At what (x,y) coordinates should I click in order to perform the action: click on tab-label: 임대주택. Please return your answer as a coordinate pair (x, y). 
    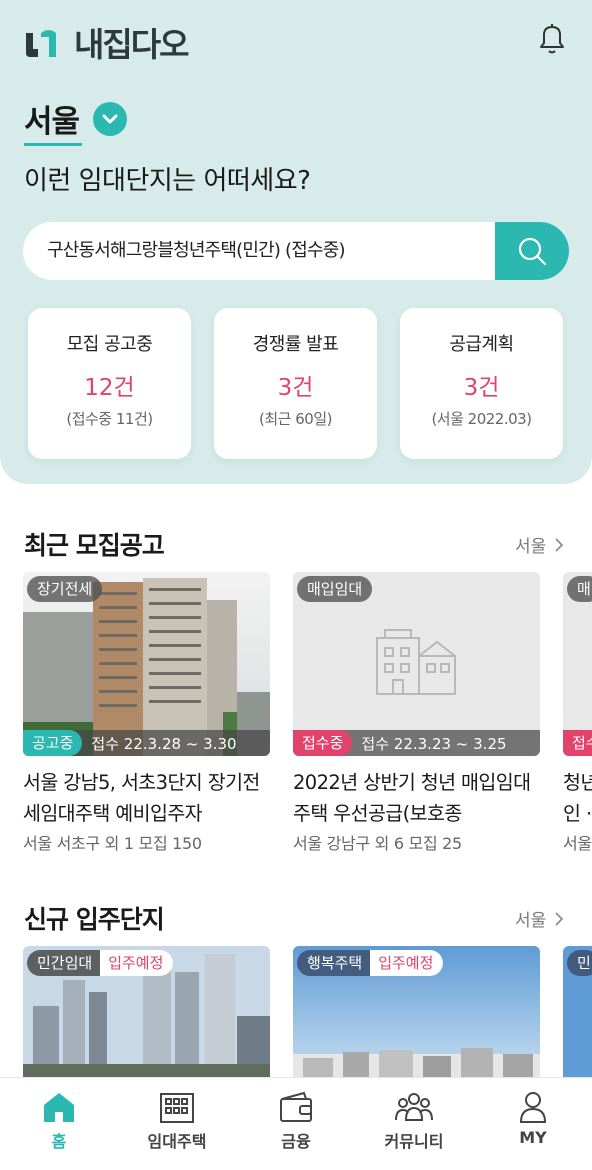
    Looking at the image, I should click on (177, 1141).